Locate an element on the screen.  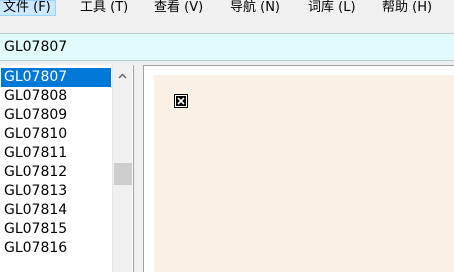
broken-image-icon is located at coordinates (181, 101).